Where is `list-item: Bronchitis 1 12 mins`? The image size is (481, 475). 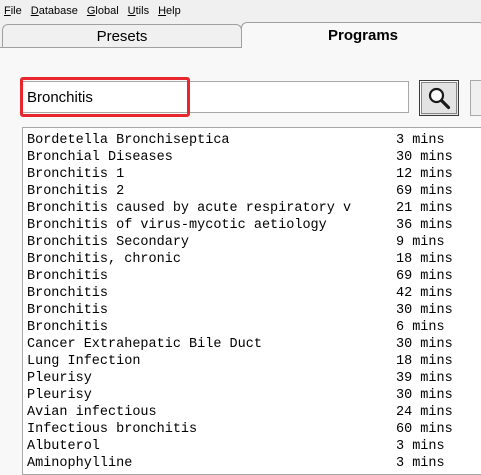 list-item: Bronchitis 1 12 mins is located at coordinates (252, 174).